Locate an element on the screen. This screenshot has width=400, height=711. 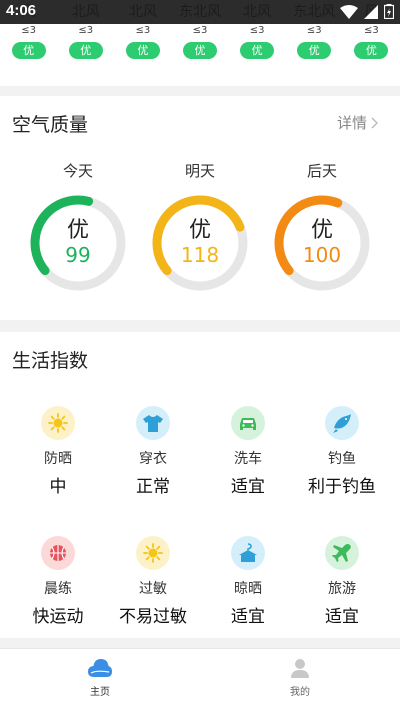
status-bar: 4:06 is located at coordinates (200, 12).